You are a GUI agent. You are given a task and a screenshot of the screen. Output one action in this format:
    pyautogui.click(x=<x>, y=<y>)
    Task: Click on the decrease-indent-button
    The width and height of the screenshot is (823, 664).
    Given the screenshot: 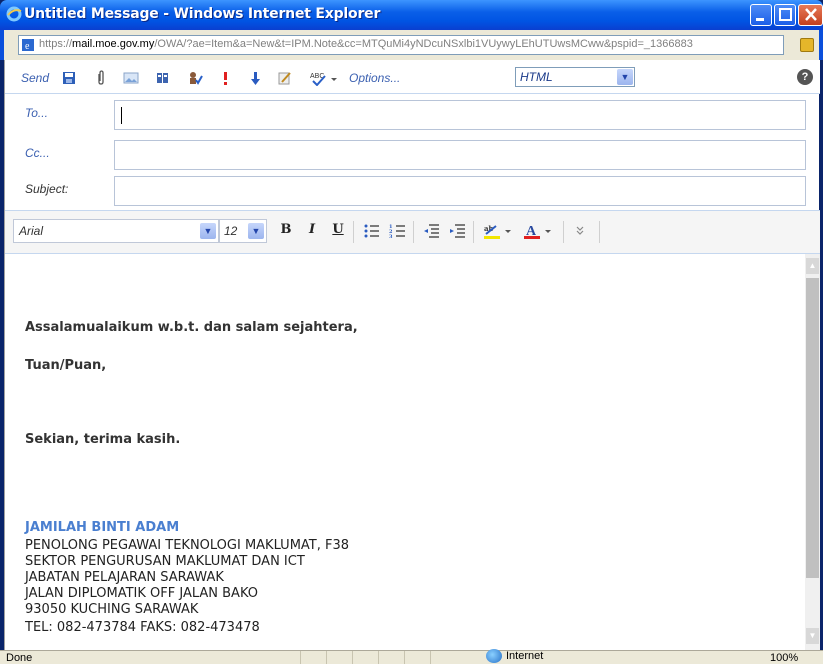 What is the action you would take?
    pyautogui.click(x=432, y=231)
    